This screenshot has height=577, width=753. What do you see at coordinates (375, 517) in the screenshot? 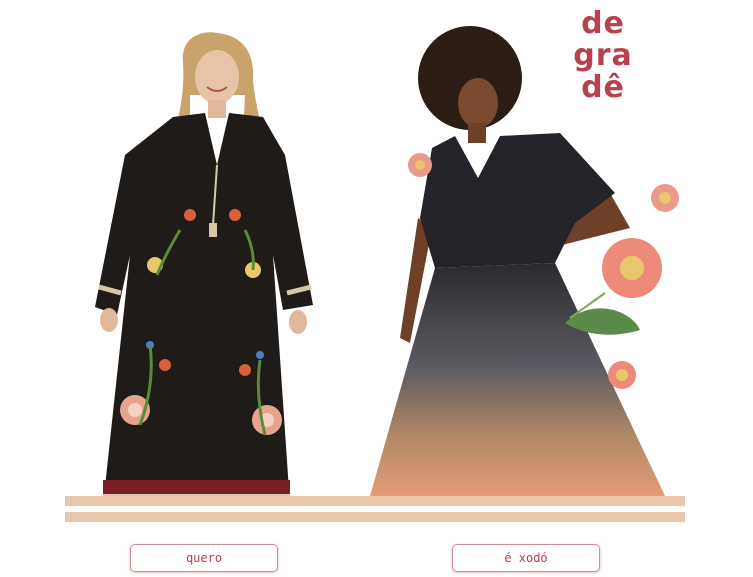
I see `divider-stripe-bottom` at bounding box center [375, 517].